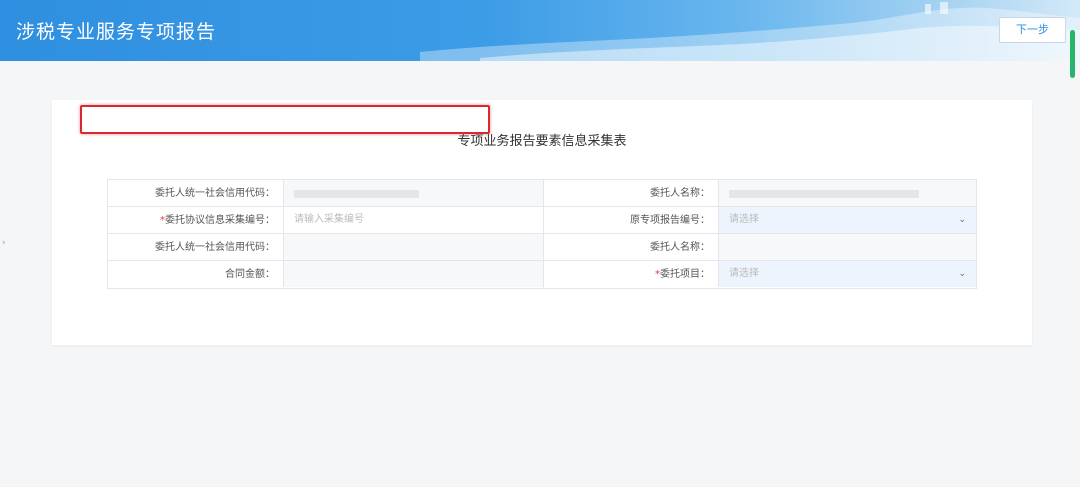  I want to click on contract-amount-value, so click(413, 274).